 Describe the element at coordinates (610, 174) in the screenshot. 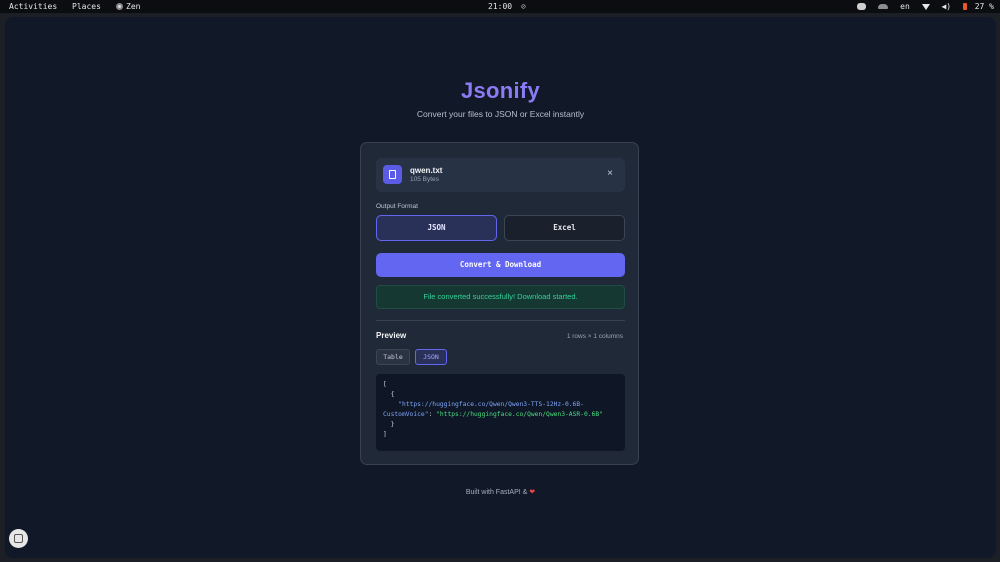

I see `close-icon: ×` at that location.